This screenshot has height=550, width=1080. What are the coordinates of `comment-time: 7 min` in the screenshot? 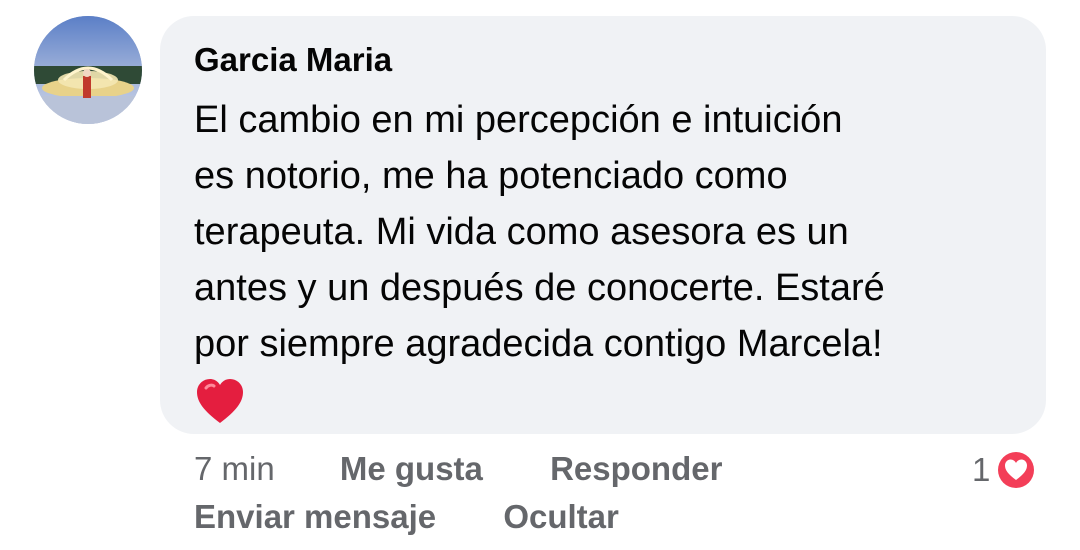 It's located at (234, 469).